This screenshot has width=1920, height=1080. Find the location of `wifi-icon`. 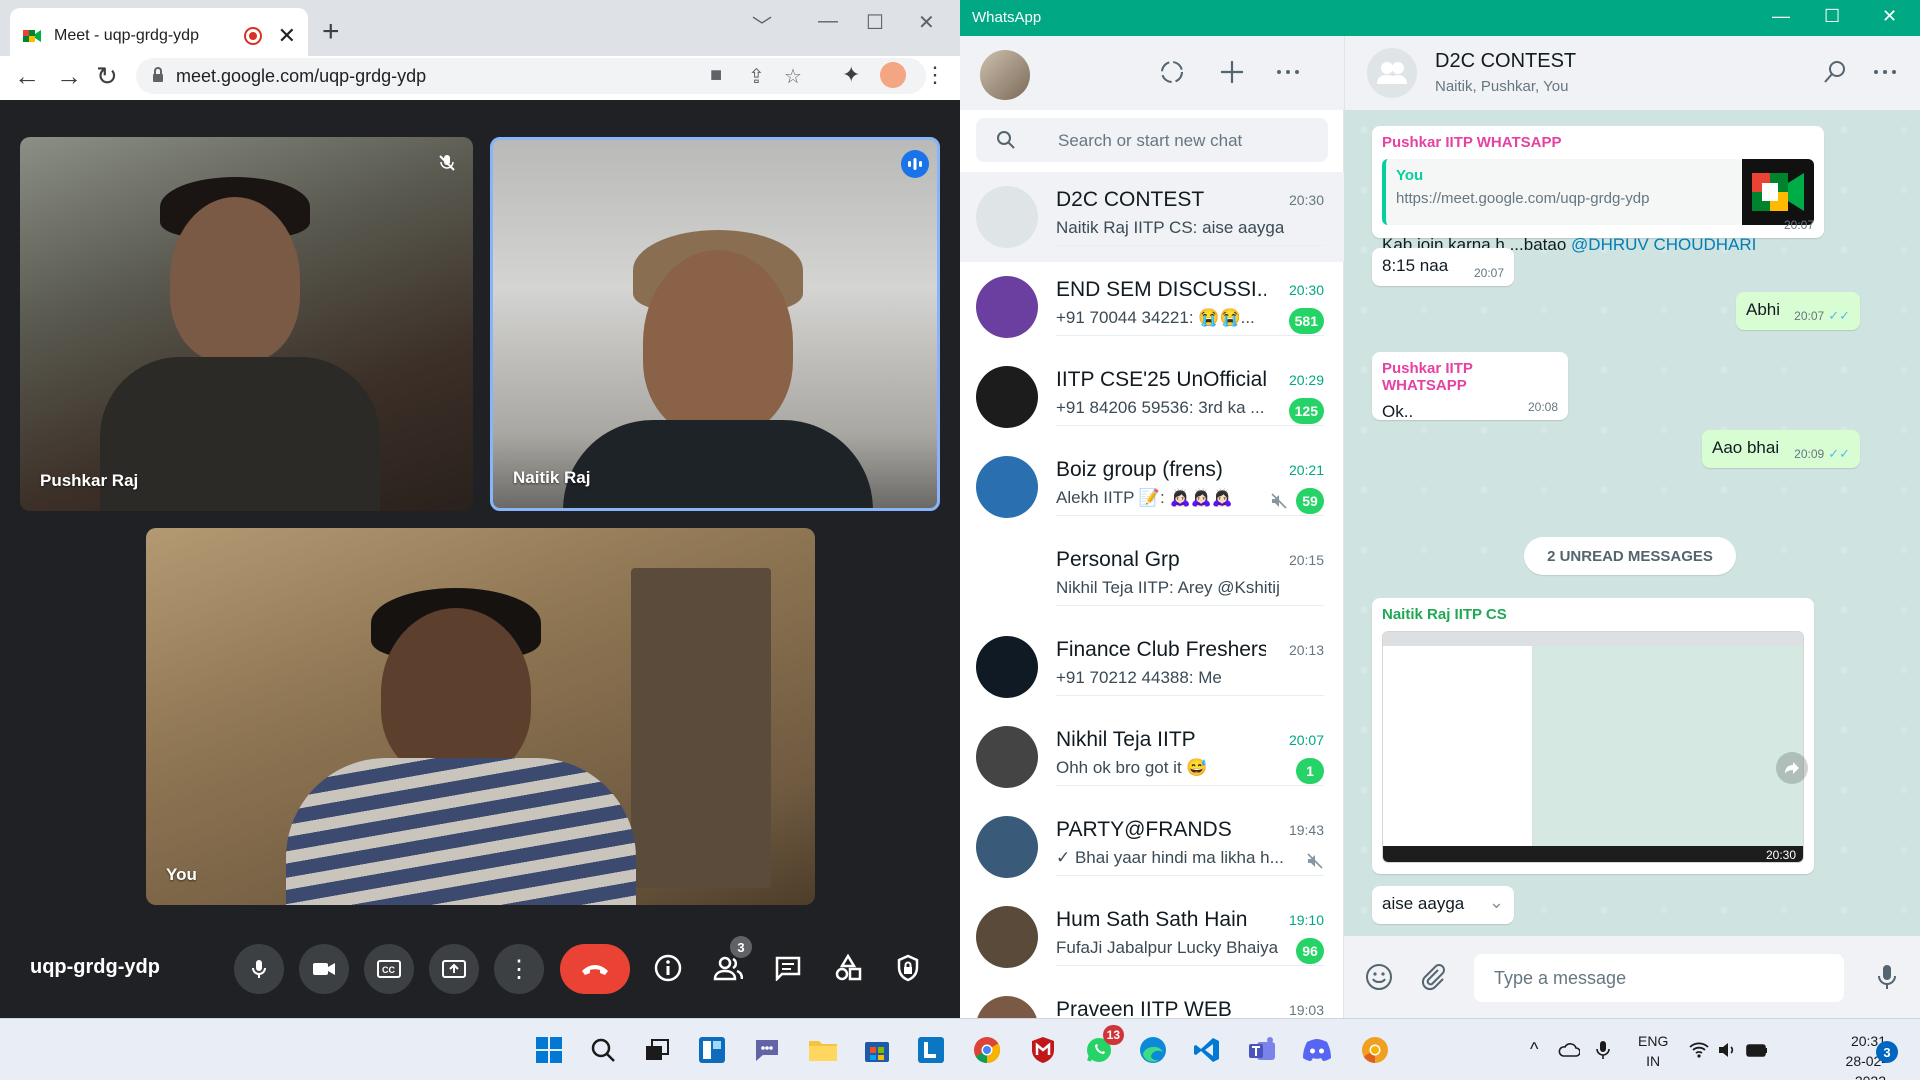

wifi-icon is located at coordinates (1699, 1050).